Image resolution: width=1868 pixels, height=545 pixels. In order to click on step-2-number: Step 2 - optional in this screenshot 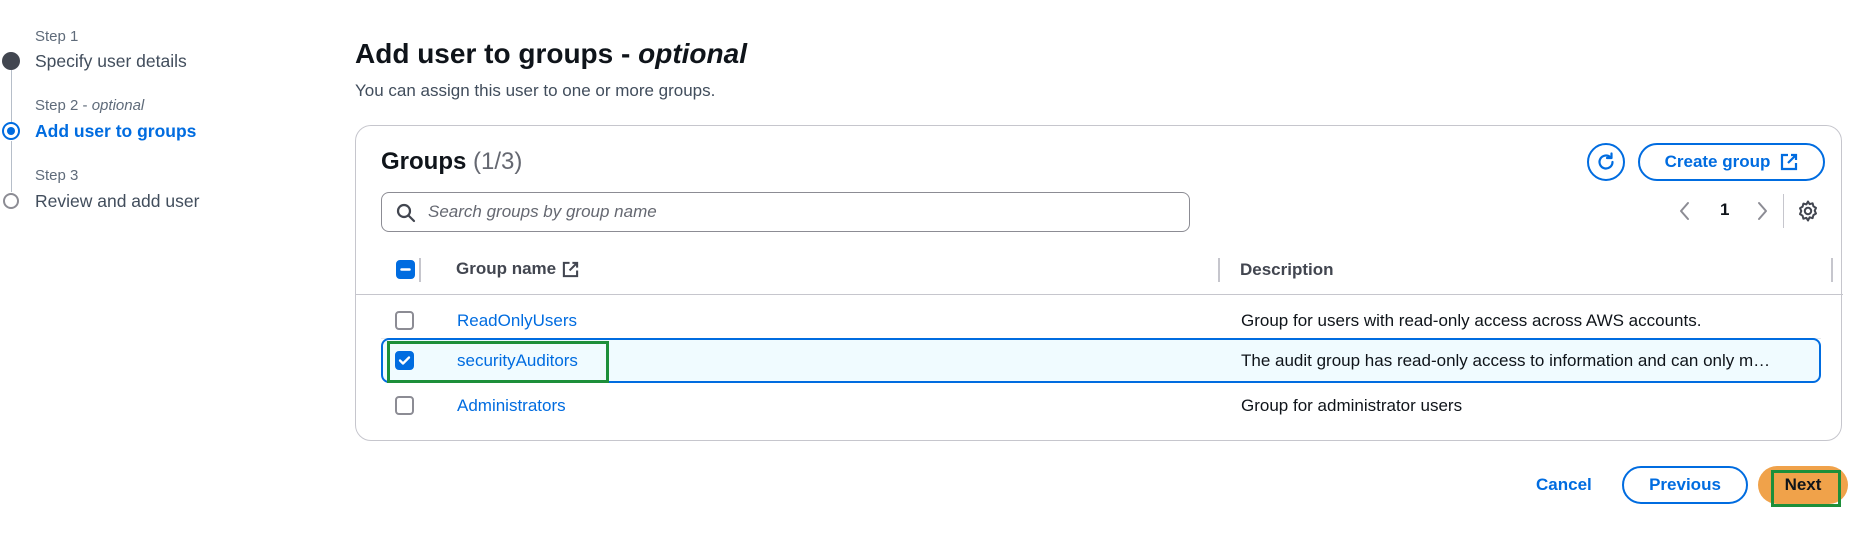, I will do `click(90, 105)`.